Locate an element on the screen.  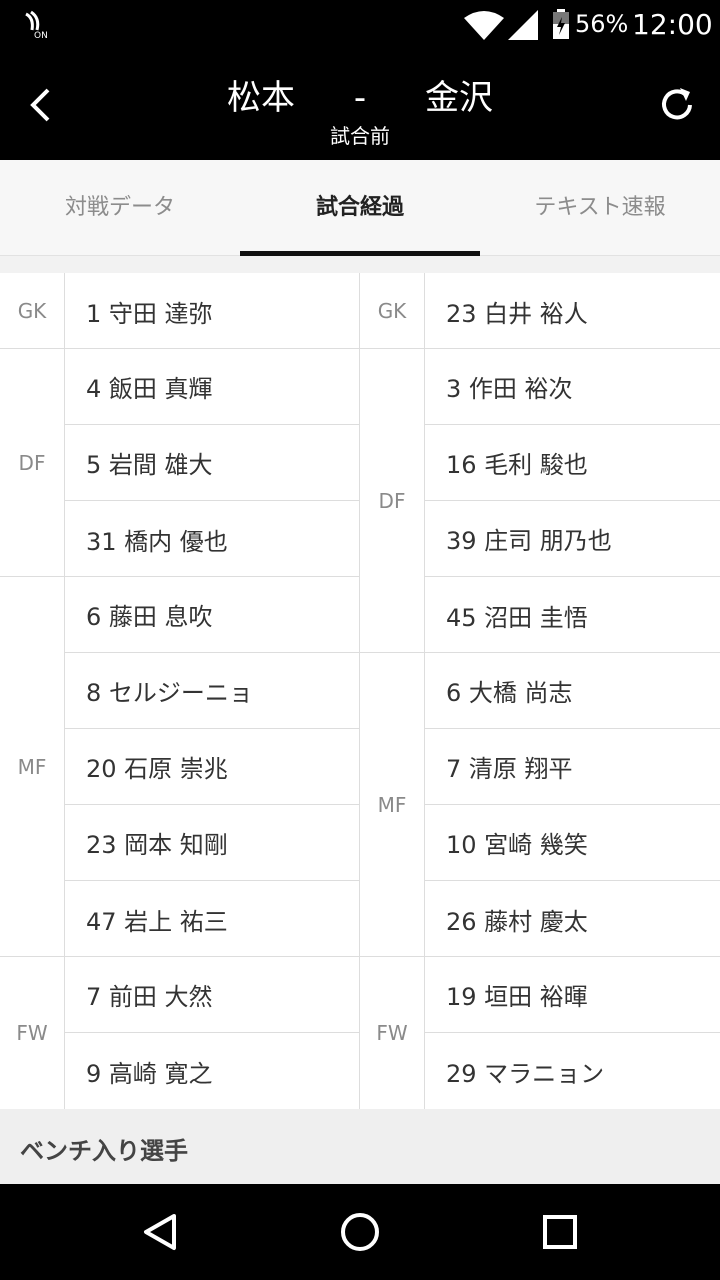
player-row: 7 前田 大然 is located at coordinates (212, 995).